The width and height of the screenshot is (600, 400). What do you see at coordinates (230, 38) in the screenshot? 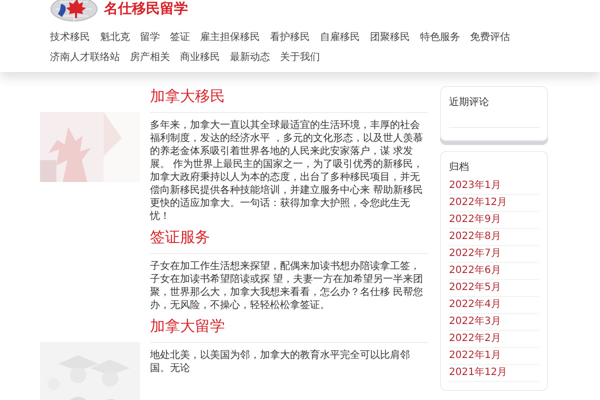
I see `nav-link: 雇主担保移民` at bounding box center [230, 38].